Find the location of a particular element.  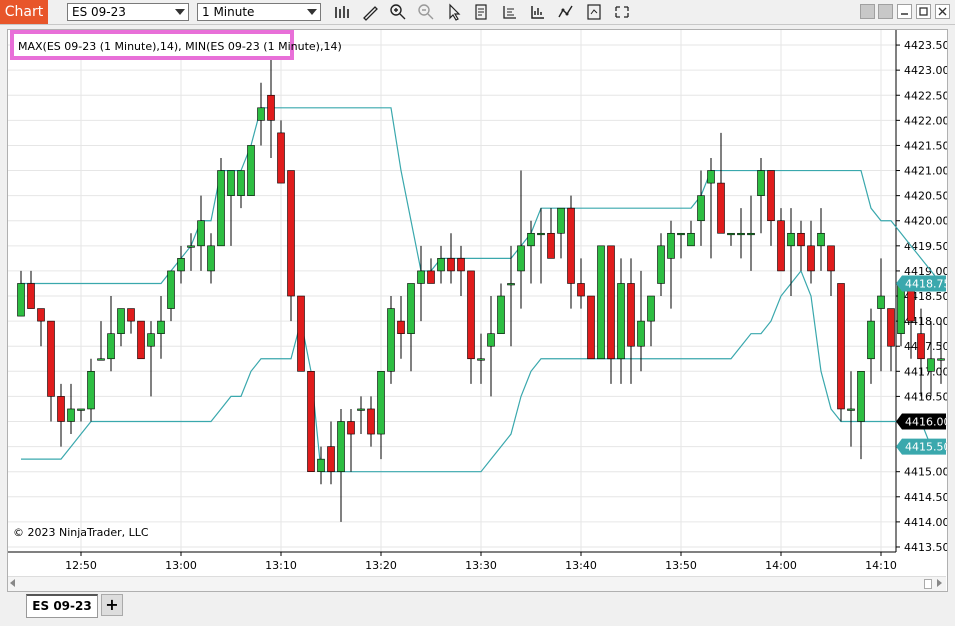

maximize-window-button is located at coordinates (923, 11).